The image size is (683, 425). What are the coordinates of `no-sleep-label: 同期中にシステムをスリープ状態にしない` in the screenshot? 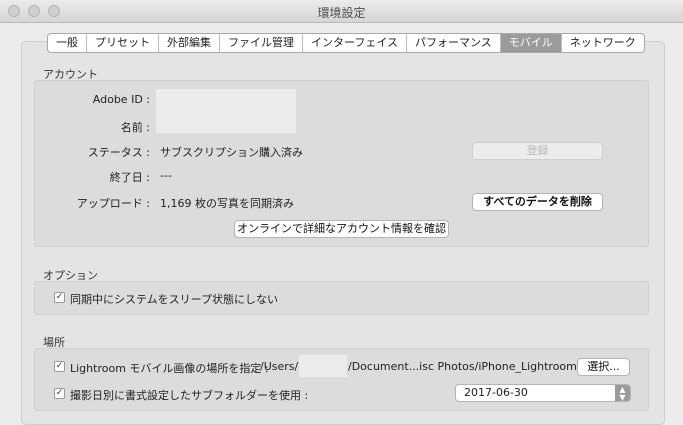 It's located at (174, 299).